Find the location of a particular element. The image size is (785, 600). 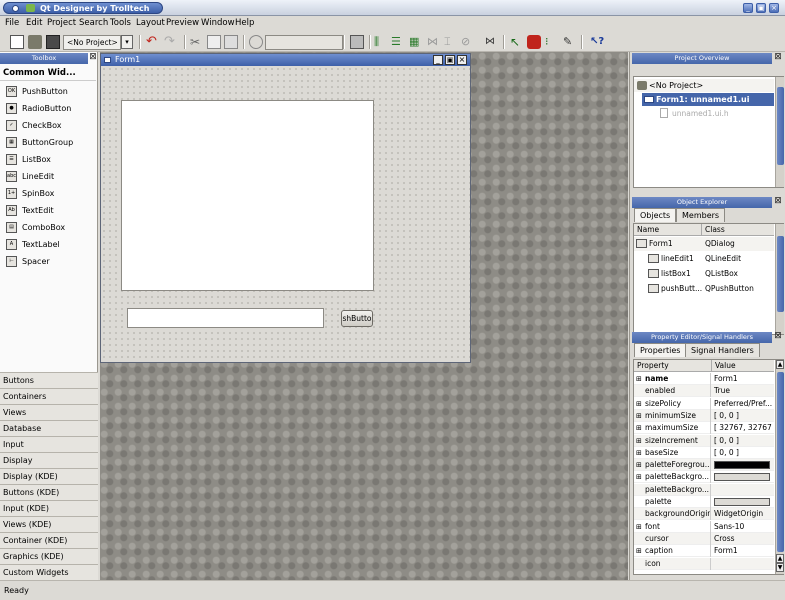

property-scrollbar: ▲ ▲ ▼ is located at coordinates (779, 467).